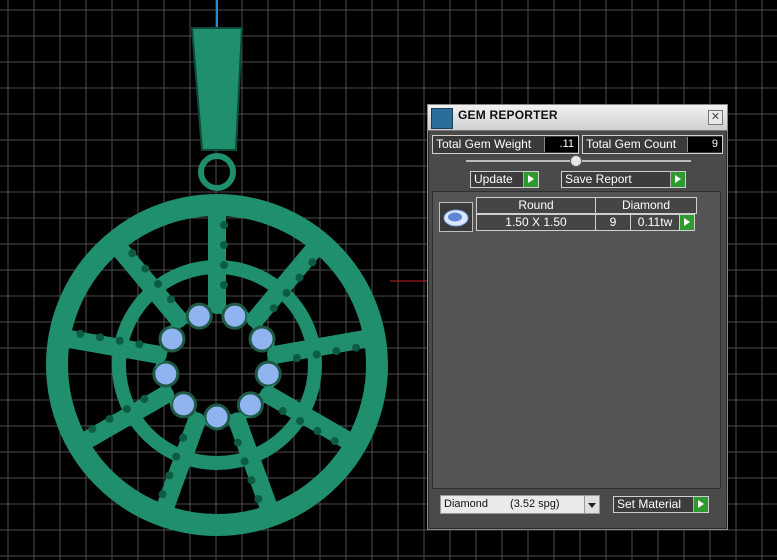  What do you see at coordinates (536, 205) in the screenshot?
I see `header-shape: Round` at bounding box center [536, 205].